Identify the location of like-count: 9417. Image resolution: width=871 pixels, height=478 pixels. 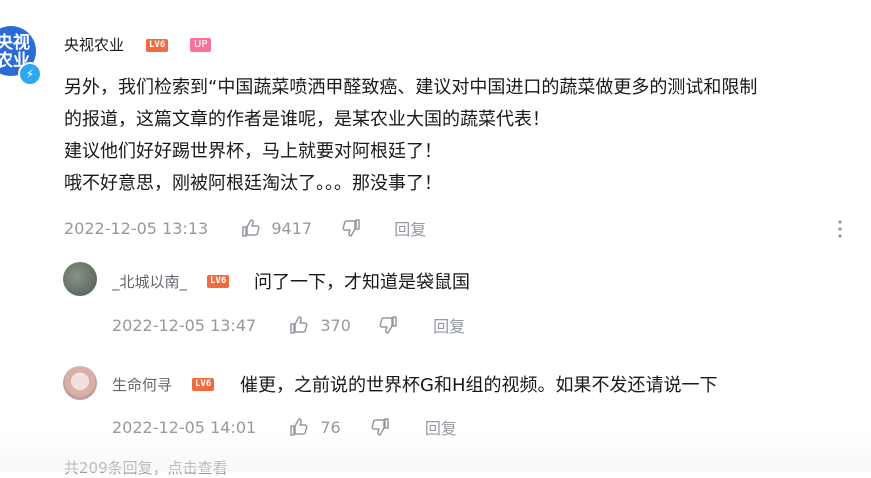
(292, 228).